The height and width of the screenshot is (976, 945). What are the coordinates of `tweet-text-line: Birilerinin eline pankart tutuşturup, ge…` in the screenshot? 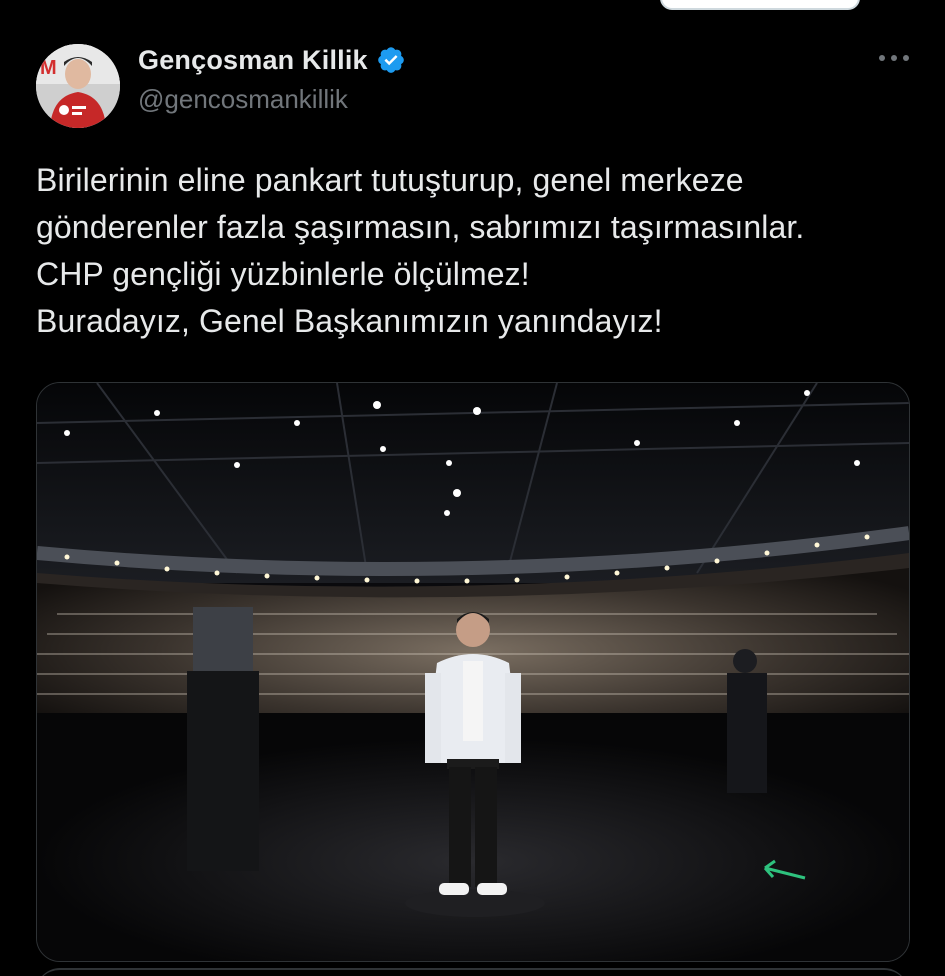 It's located at (390, 180).